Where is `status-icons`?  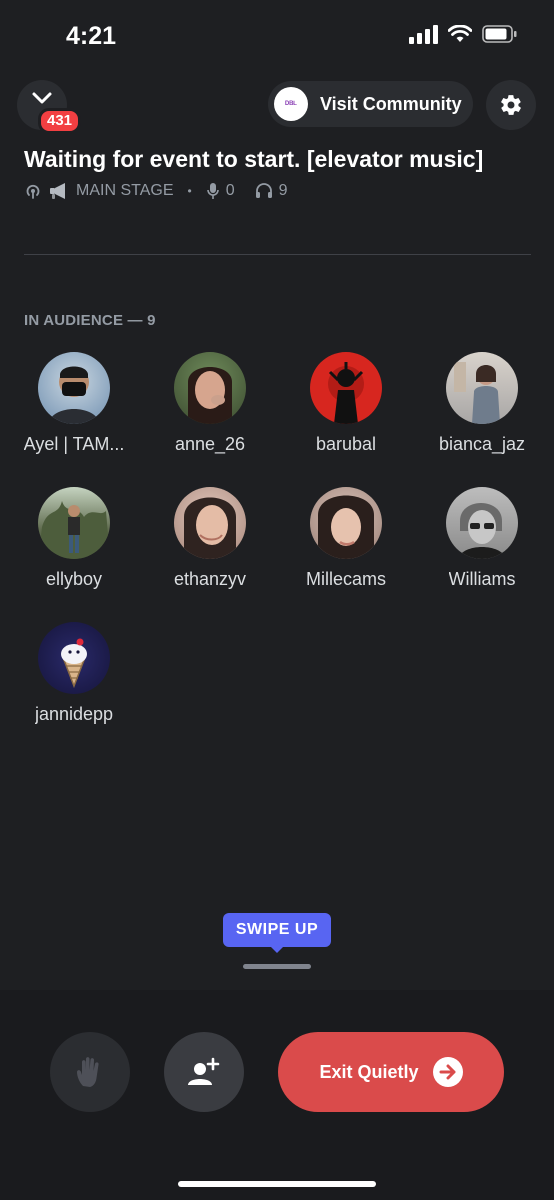
status-icons is located at coordinates (463, 34).